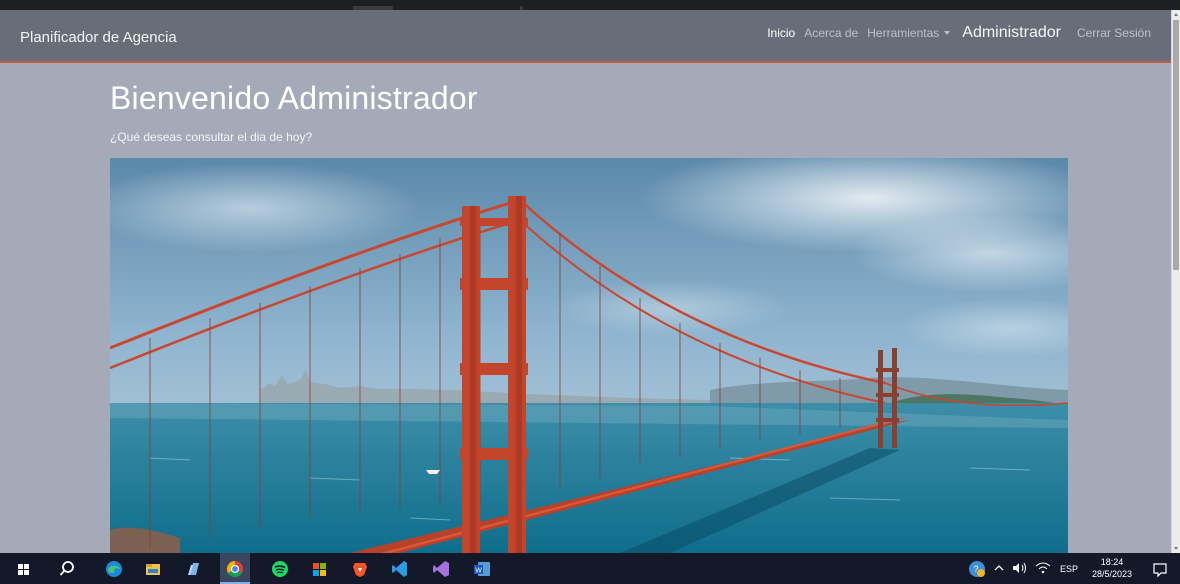  I want to click on nav-item-herramientas: Herramientas, so click(909, 33).